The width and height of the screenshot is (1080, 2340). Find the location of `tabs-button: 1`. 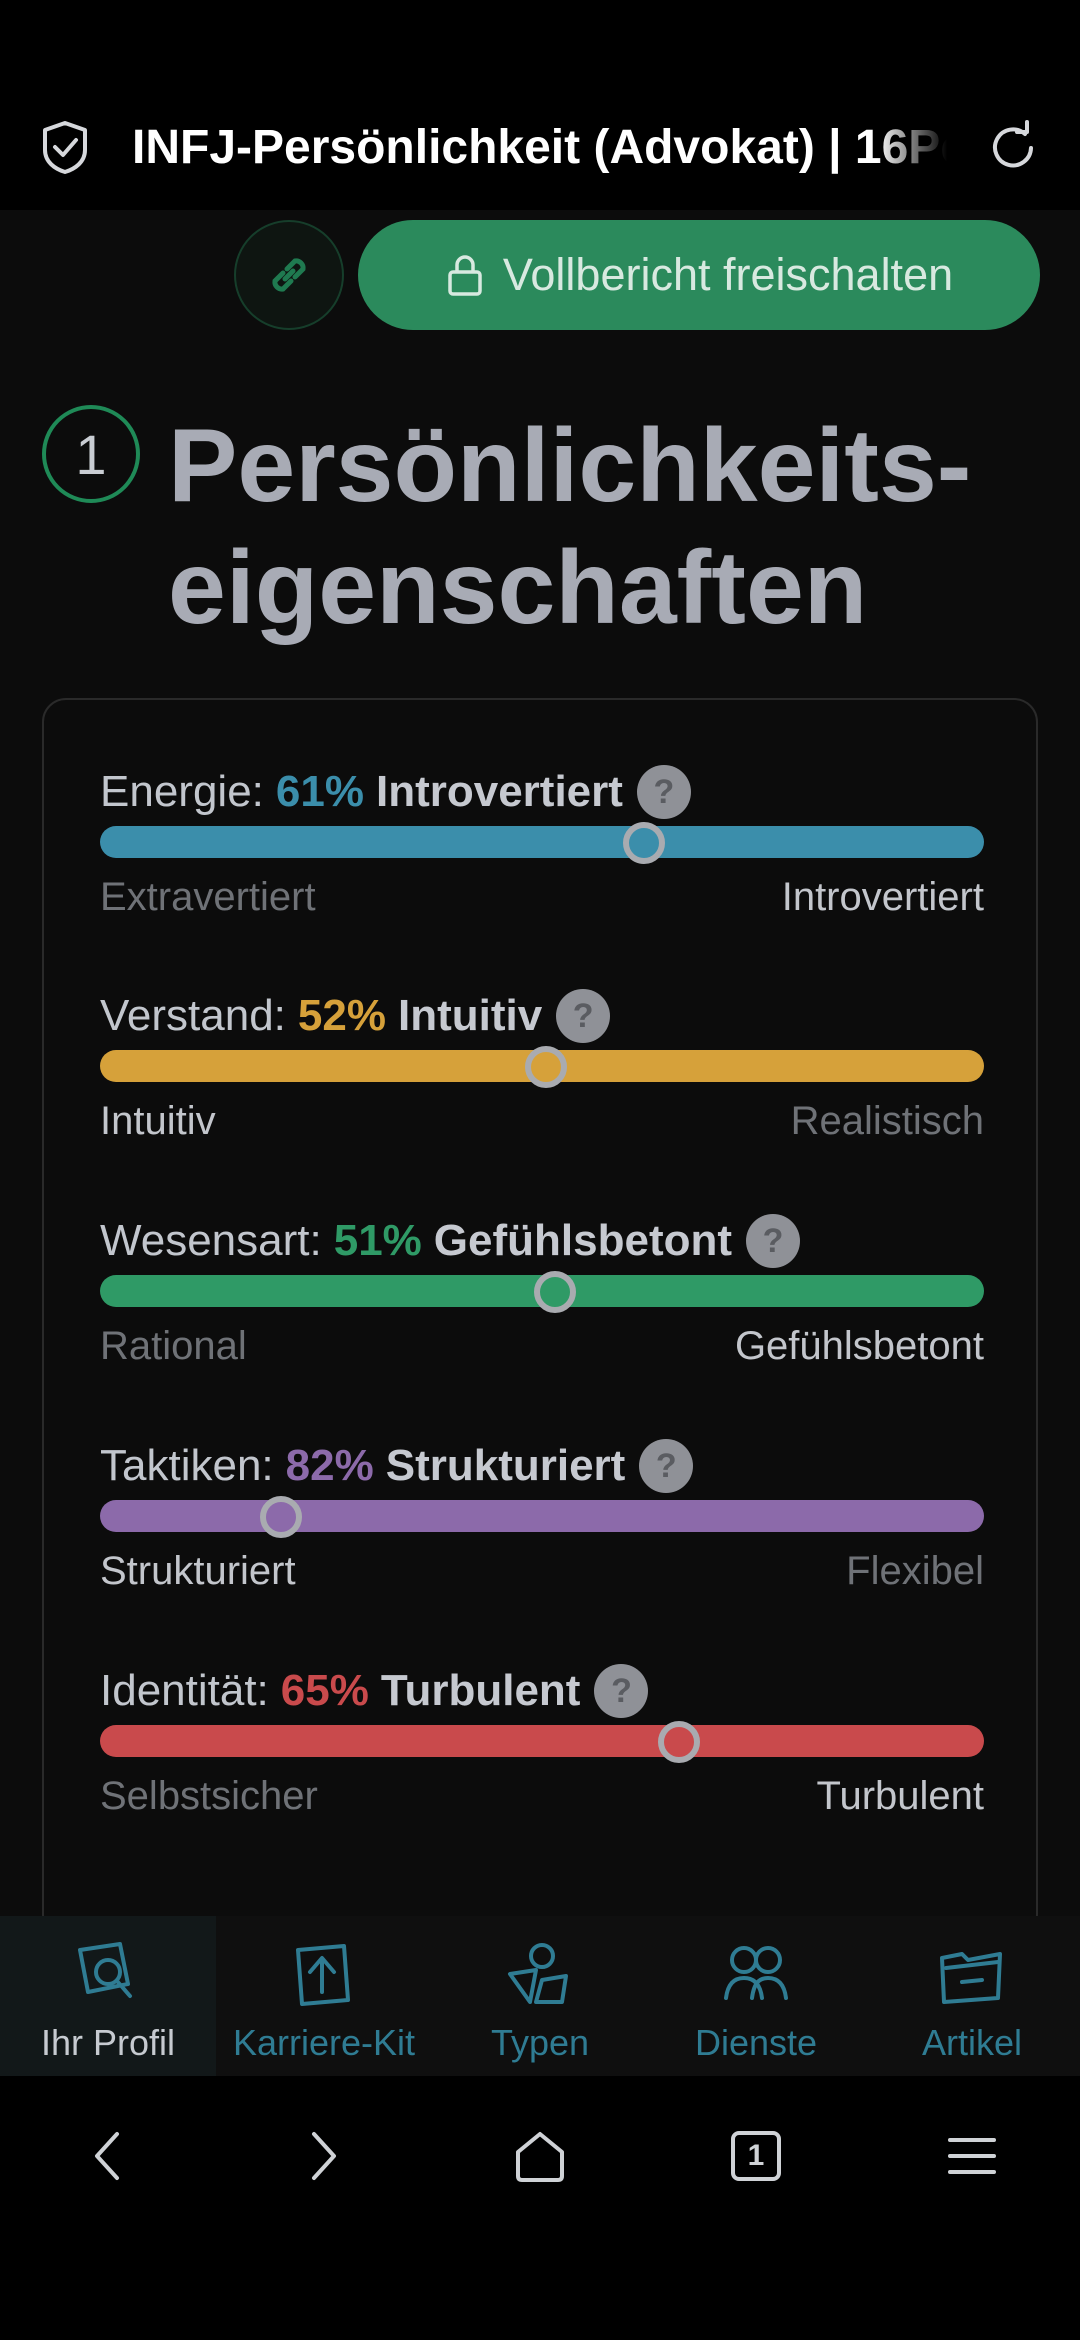

tabs-button: 1 is located at coordinates (756, 2156).